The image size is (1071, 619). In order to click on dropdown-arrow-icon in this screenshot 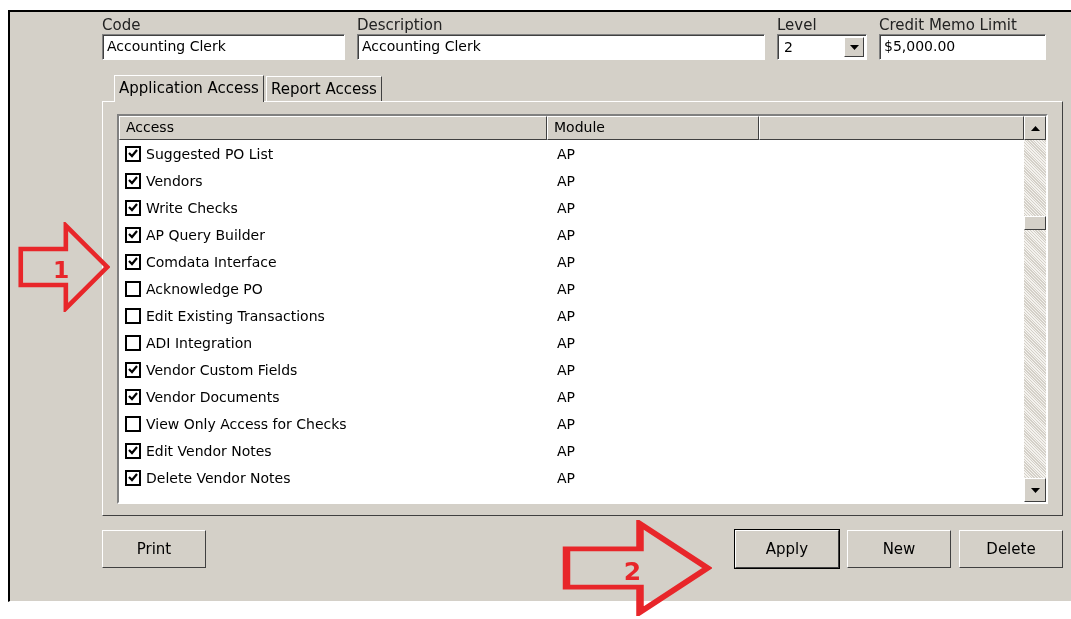, I will do `click(854, 47)`.